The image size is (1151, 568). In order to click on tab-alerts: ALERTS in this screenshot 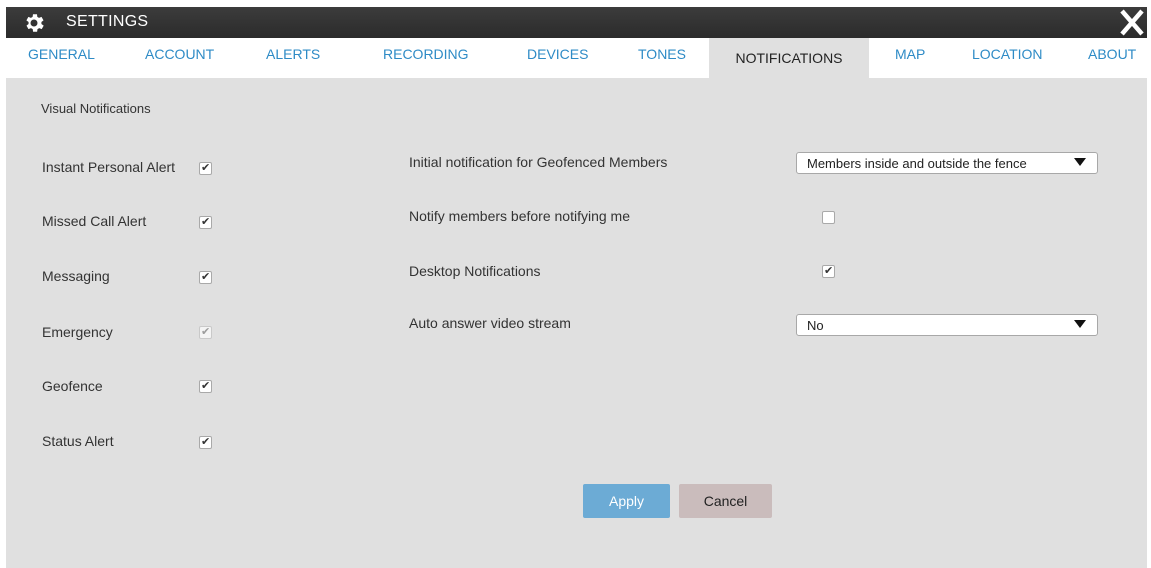, I will do `click(293, 58)`.